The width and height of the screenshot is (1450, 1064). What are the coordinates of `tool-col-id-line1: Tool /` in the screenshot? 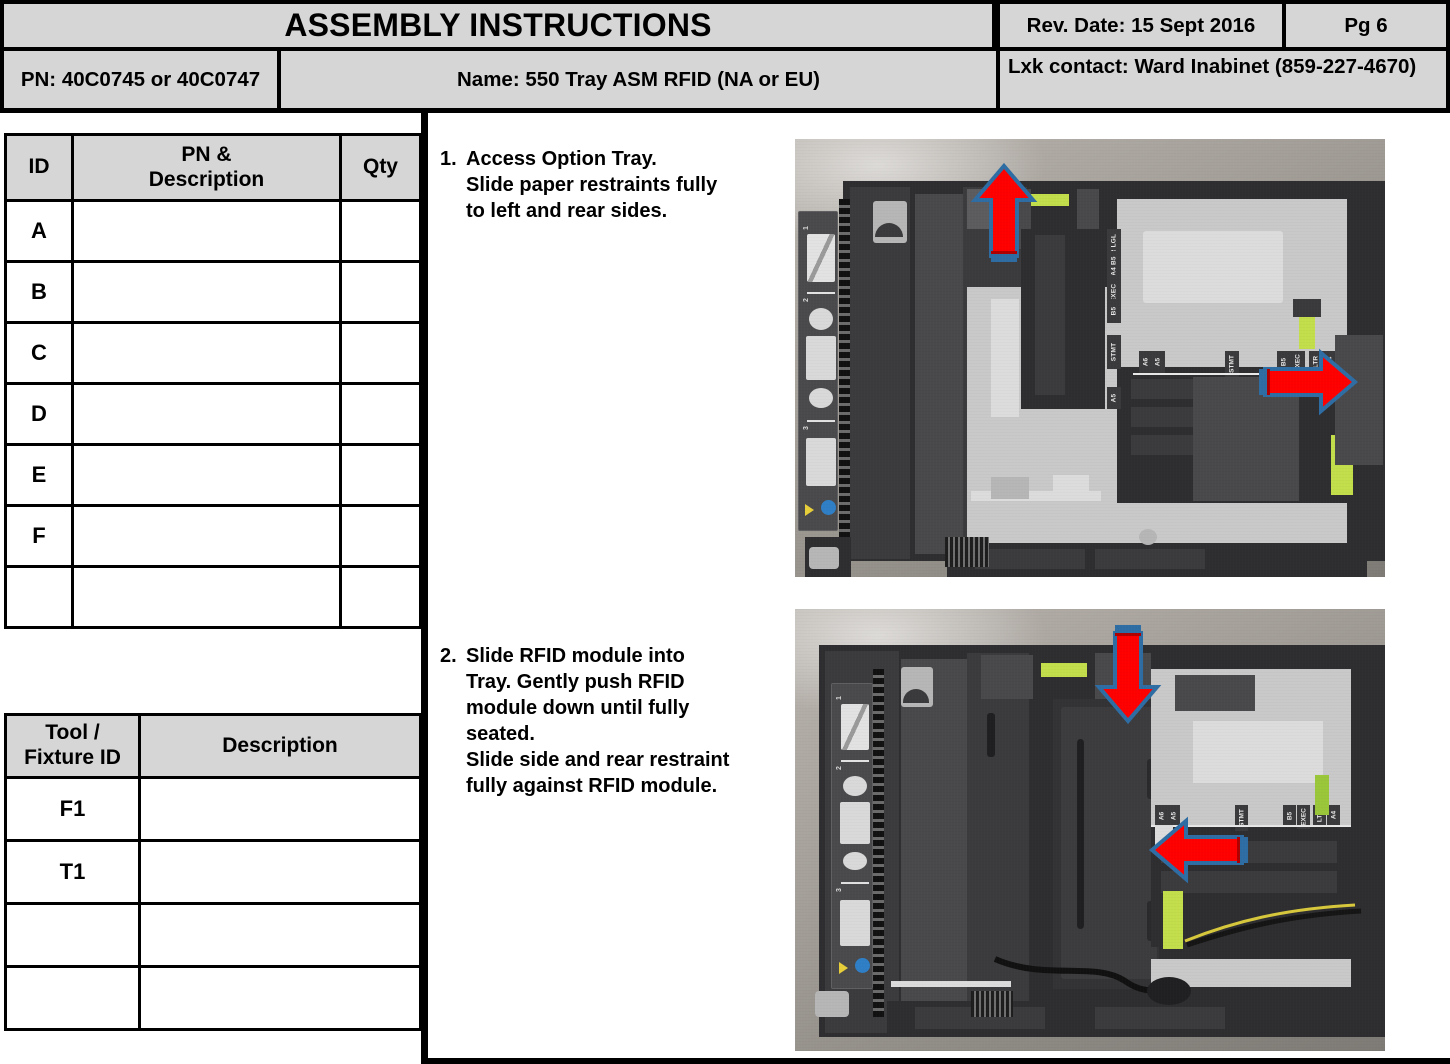 It's located at (72, 733).